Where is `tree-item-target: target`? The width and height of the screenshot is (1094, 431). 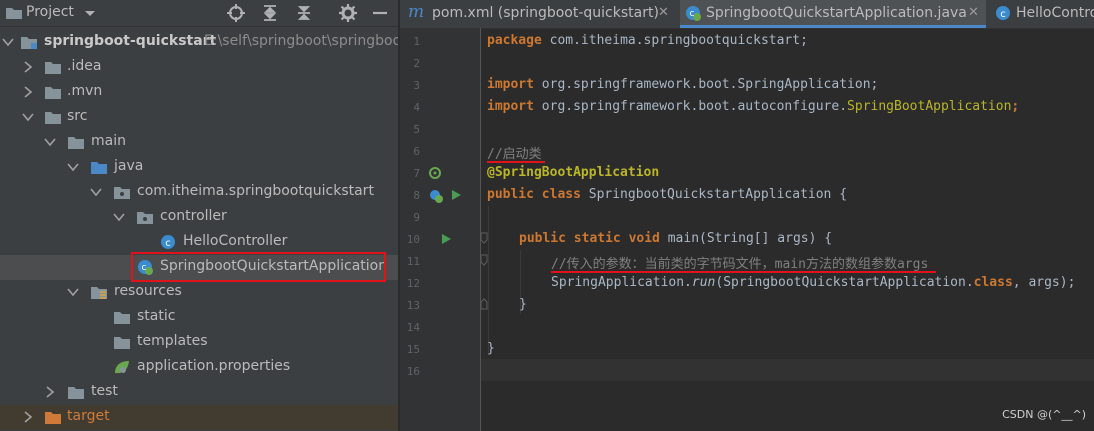
tree-item-target: target is located at coordinates (199, 417).